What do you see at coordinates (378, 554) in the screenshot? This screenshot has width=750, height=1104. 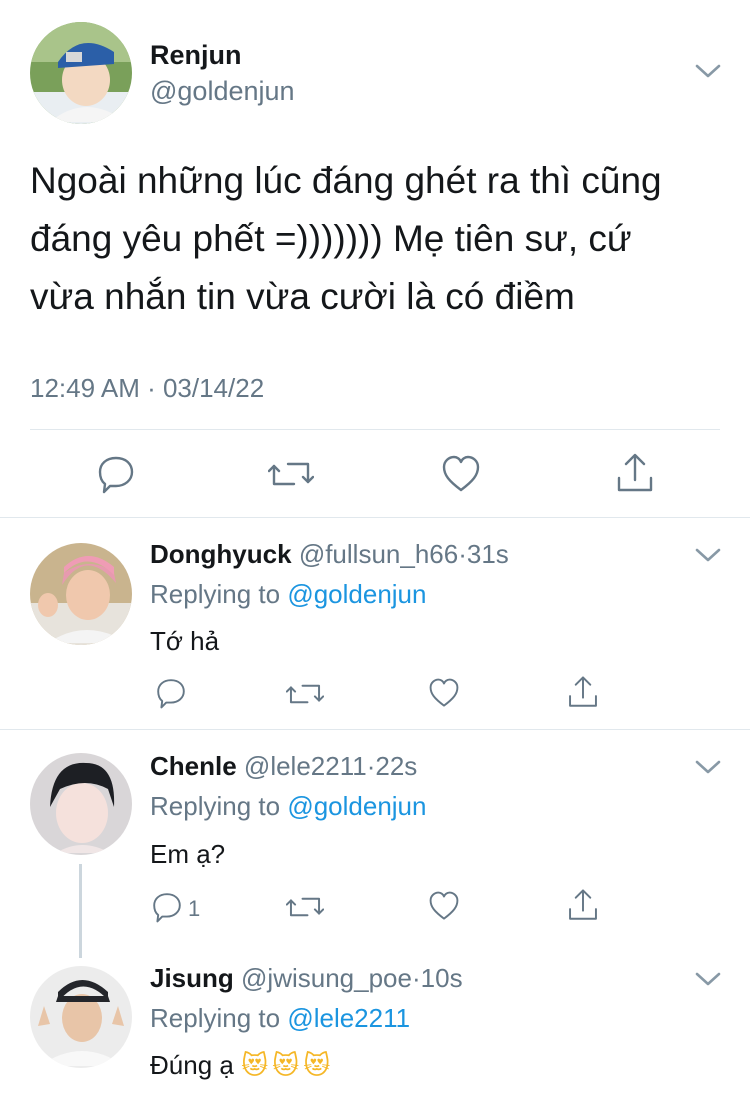 I see `reply-author-handle: @fullsun_h66` at bounding box center [378, 554].